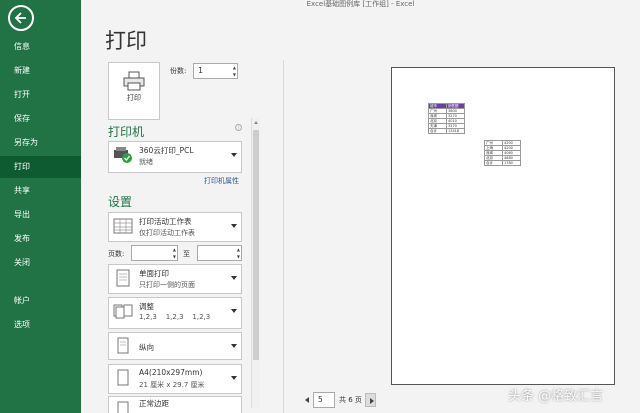 The height and width of the screenshot is (413, 640). What do you see at coordinates (154, 403) in the screenshot?
I see `margins-title: 正常边距` at bounding box center [154, 403].